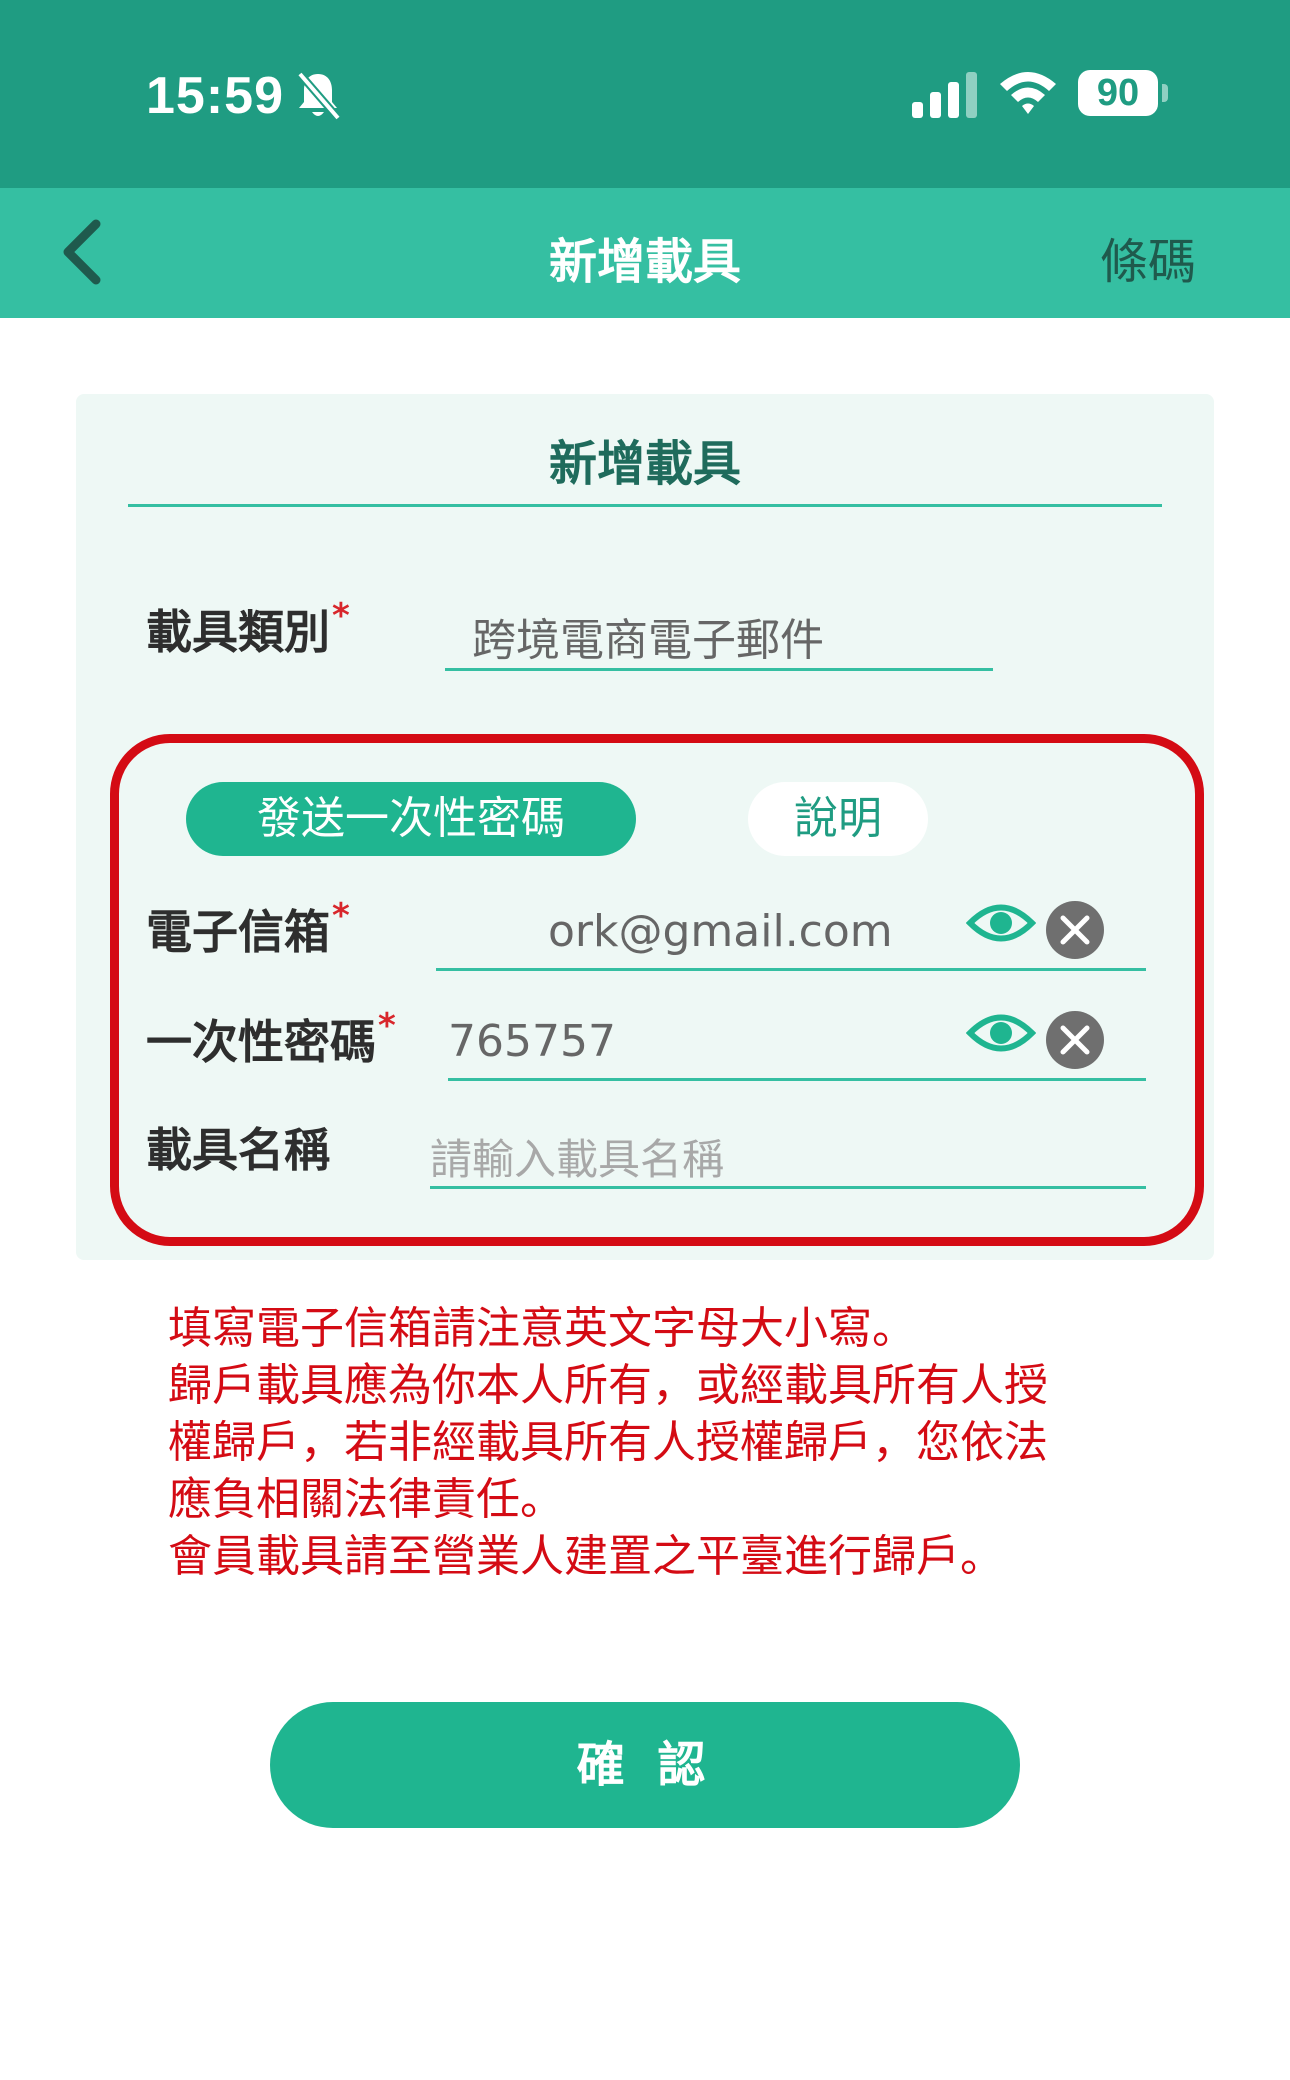 The width and height of the screenshot is (1290, 2080). I want to click on nav-bar: 新增載具 條碼, so click(645, 253).